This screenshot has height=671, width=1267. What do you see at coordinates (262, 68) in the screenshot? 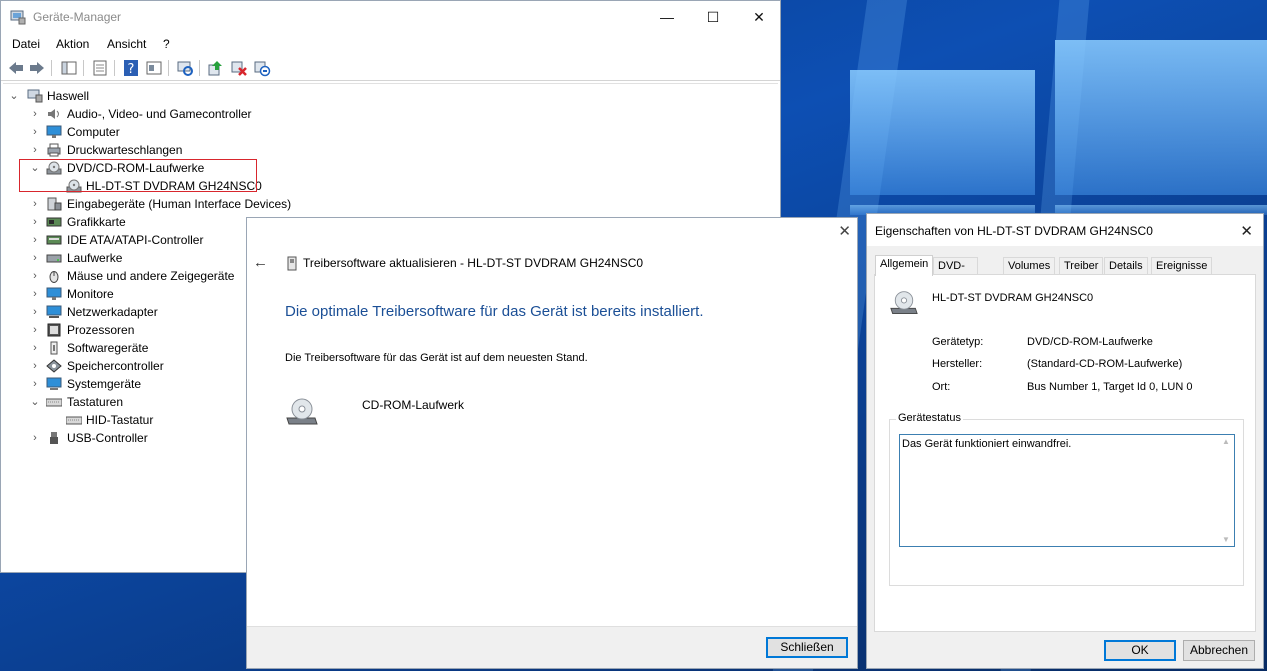
I see `disable-device-icon` at bounding box center [262, 68].